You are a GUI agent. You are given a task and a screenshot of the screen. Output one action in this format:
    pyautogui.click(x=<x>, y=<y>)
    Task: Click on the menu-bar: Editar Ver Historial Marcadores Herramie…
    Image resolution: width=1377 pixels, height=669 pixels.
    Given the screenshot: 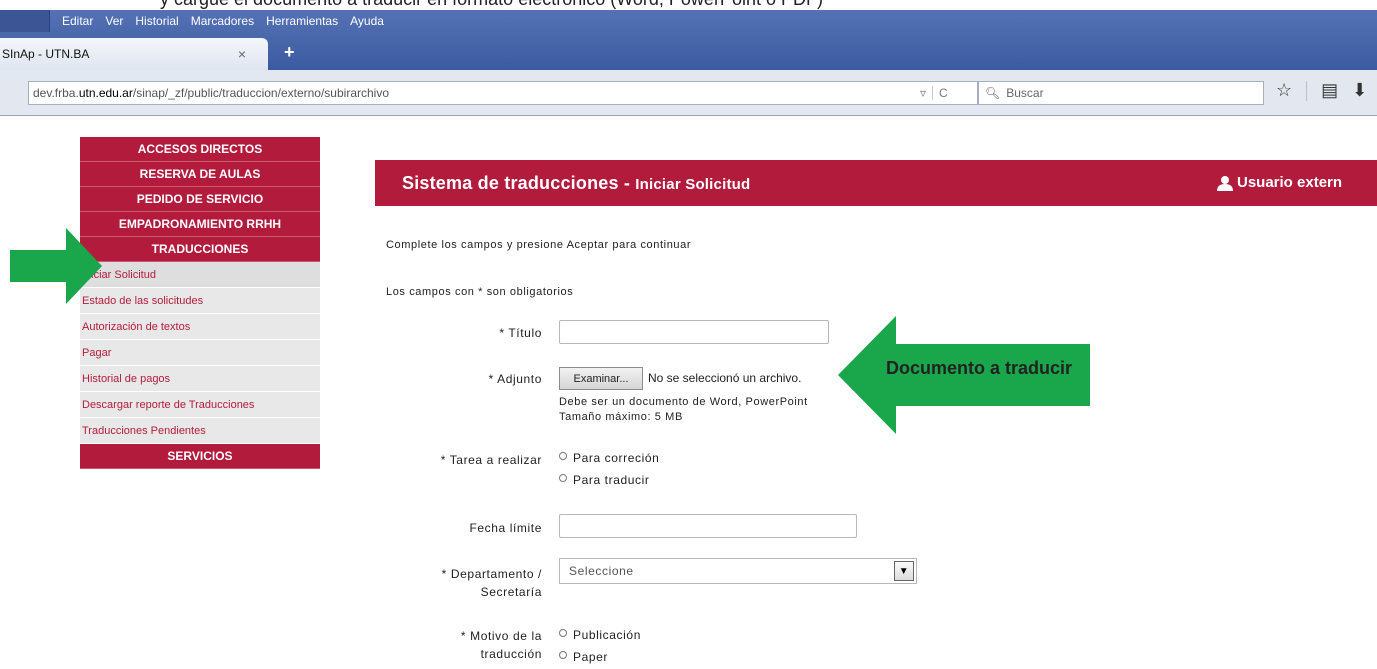 What is the action you would take?
    pyautogui.click(x=192, y=21)
    